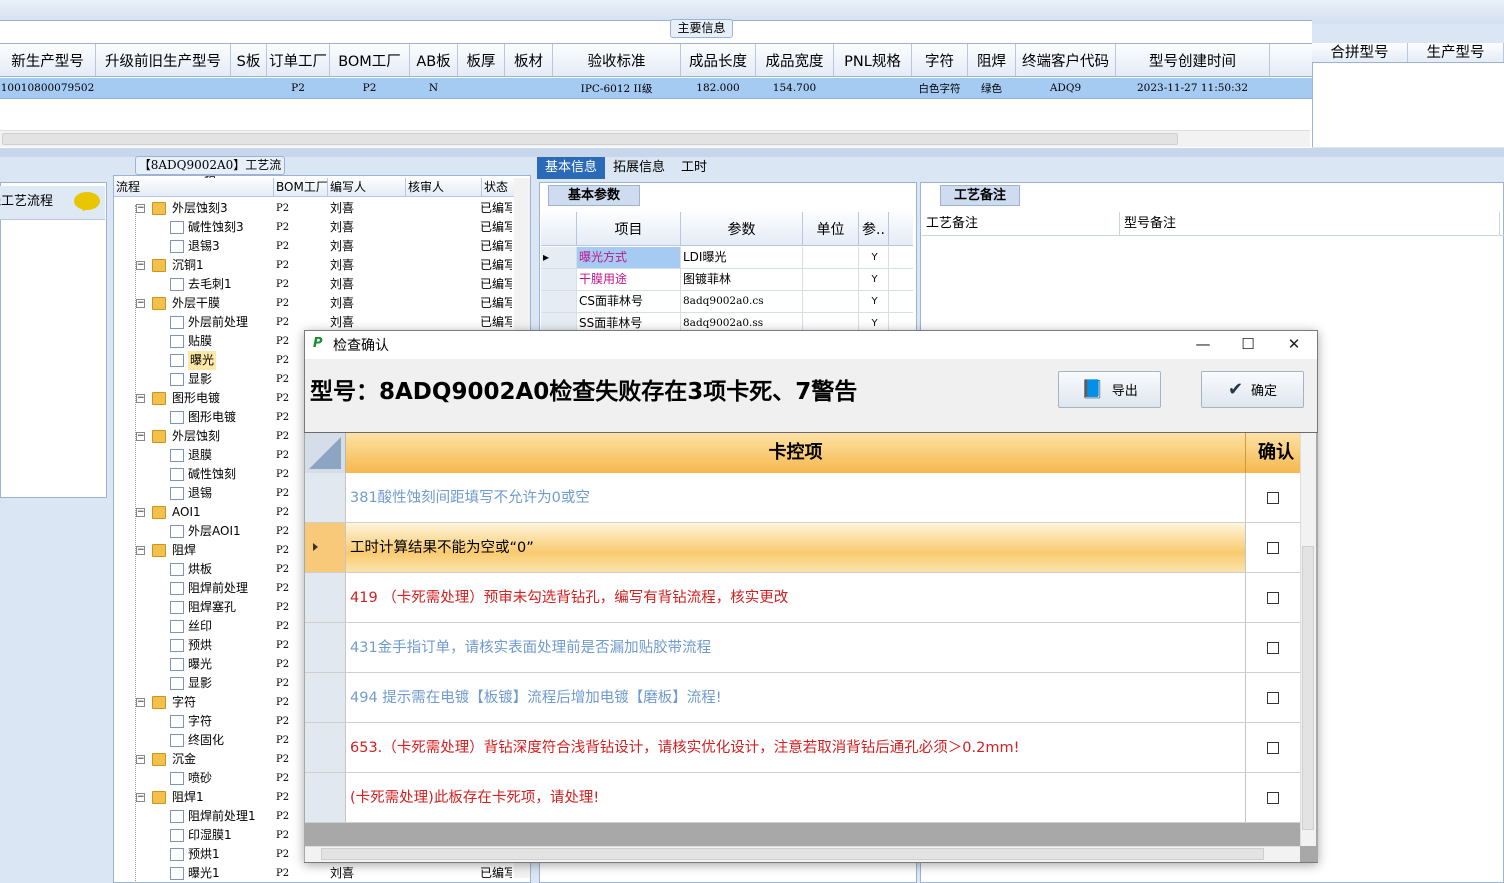 The width and height of the screenshot is (1504, 883). Describe the element at coordinates (718, 60) in the screenshot. I see `main-col-header: 成品长度` at that location.